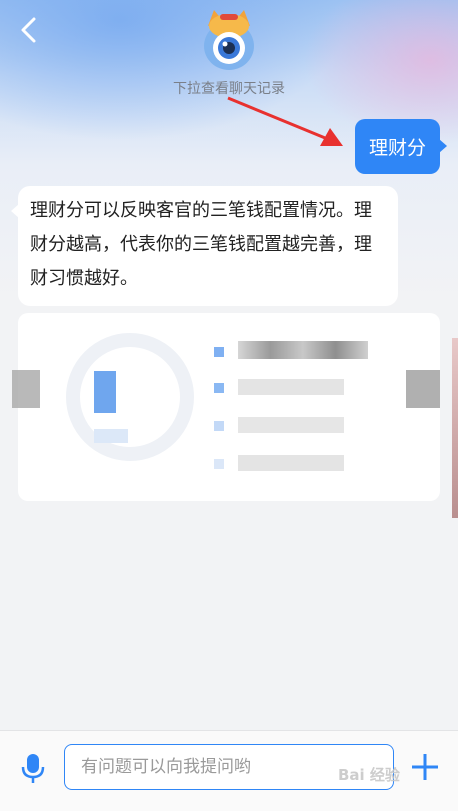  I want to click on back-button, so click(28, 30).